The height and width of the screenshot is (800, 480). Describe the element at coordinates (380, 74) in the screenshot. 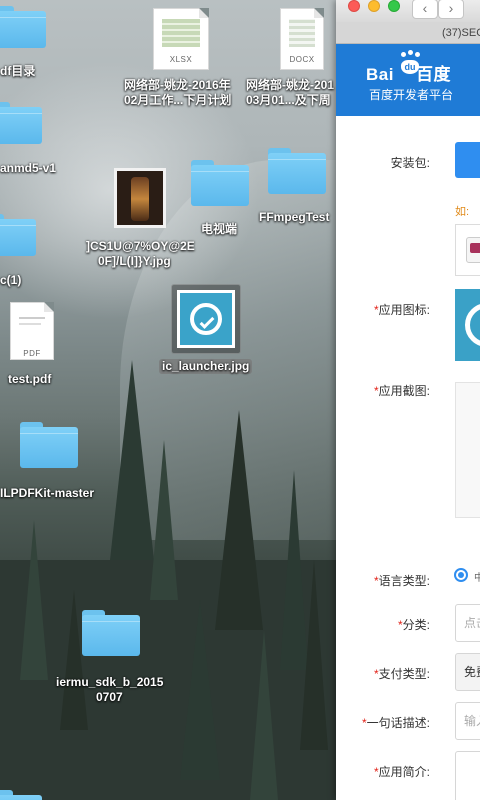

I see `logo-text-left: Bai` at that location.